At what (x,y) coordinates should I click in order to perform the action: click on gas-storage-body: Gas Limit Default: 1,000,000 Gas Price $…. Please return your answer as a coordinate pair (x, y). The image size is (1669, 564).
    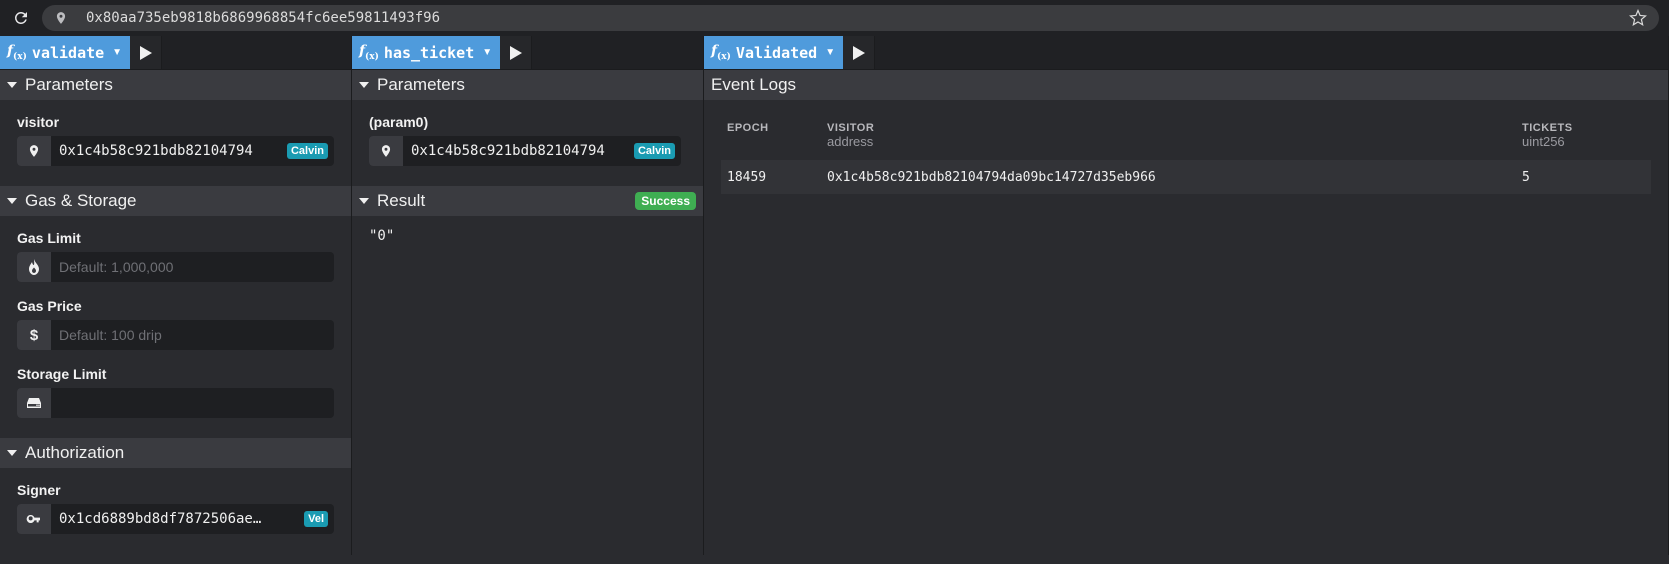
    Looking at the image, I should click on (175, 327).